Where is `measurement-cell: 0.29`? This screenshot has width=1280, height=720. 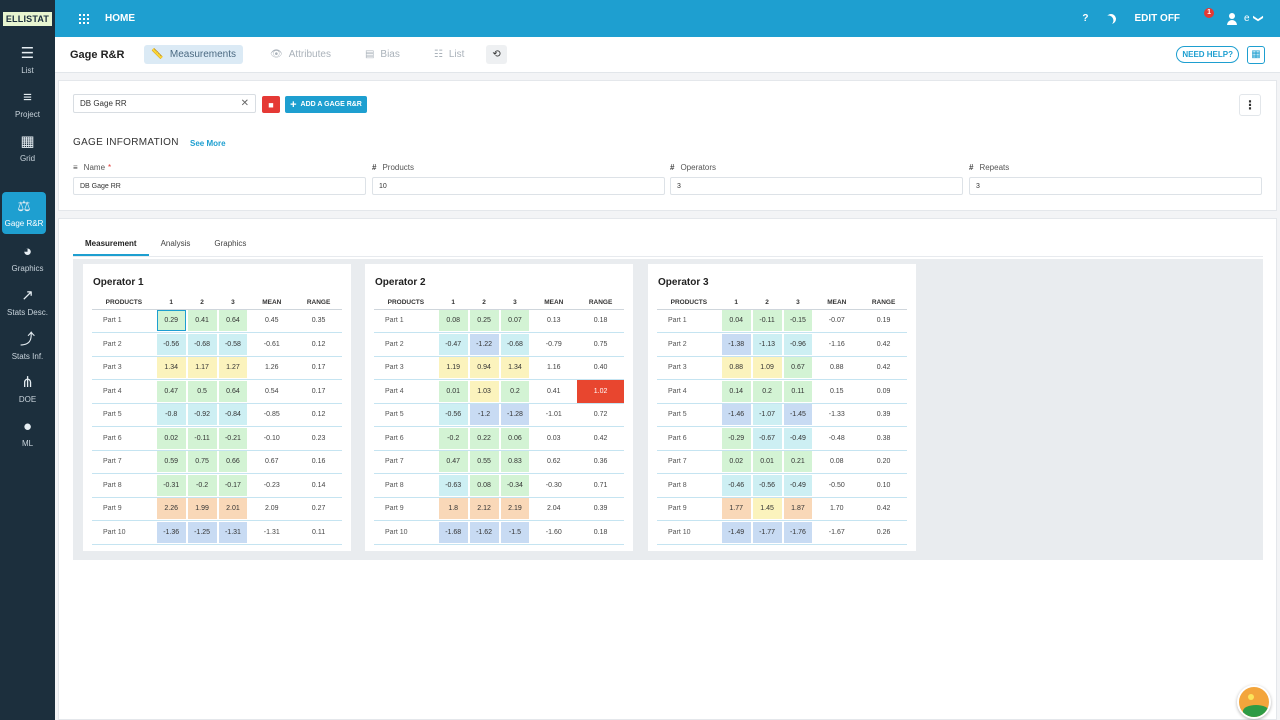 measurement-cell: 0.29 is located at coordinates (171, 321).